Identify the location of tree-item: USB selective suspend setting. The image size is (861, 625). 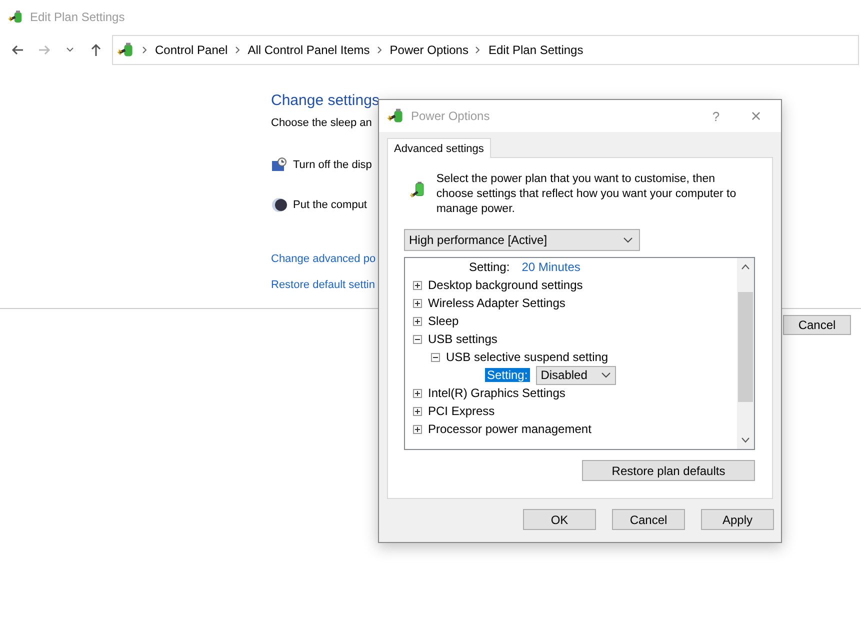
(527, 357).